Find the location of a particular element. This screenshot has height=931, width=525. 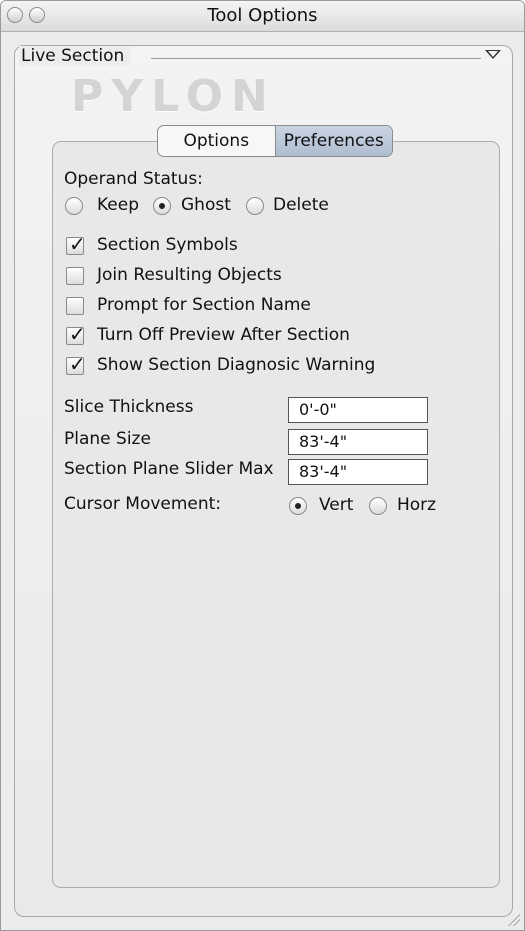

checkbox-prompt-section-name-label: Prompt for Section Name is located at coordinates (204, 305).